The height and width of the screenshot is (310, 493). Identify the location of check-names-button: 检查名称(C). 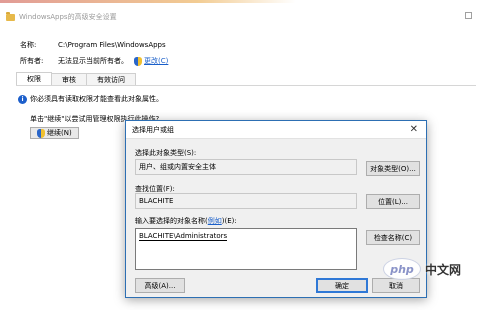
(393, 237).